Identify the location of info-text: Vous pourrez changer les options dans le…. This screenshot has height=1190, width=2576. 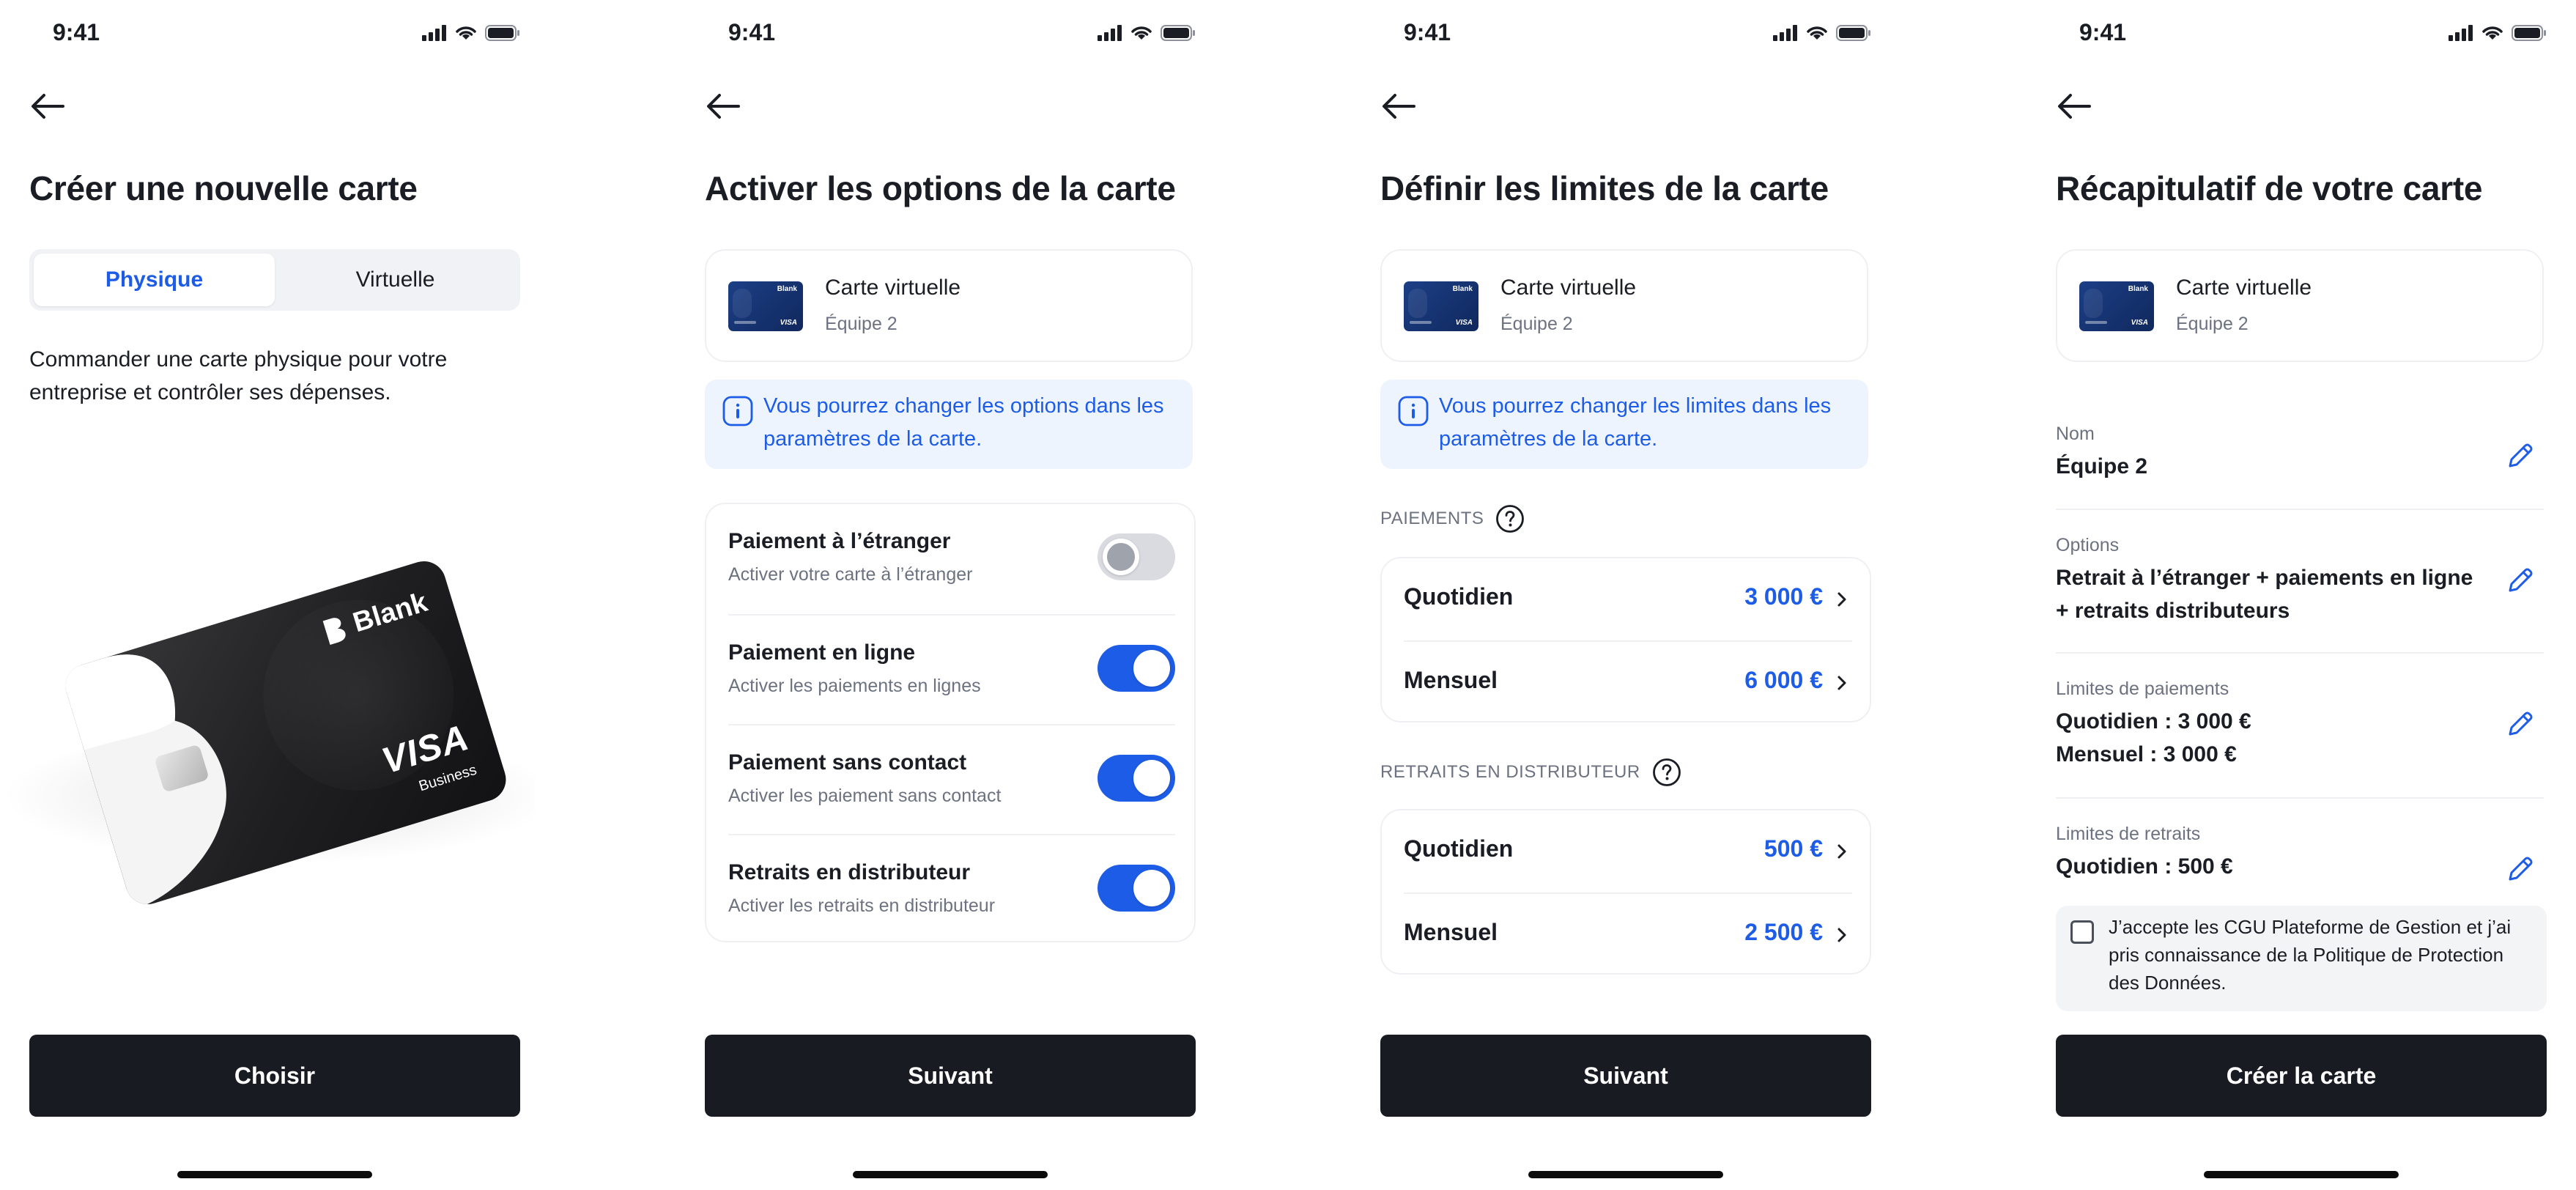
(963, 422).